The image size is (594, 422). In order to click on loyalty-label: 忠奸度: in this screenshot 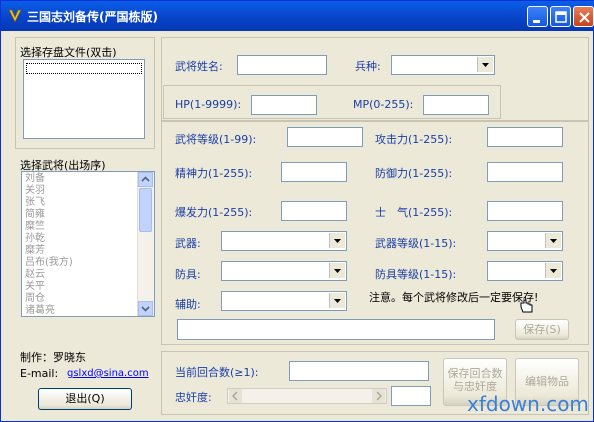, I will do `click(193, 397)`.